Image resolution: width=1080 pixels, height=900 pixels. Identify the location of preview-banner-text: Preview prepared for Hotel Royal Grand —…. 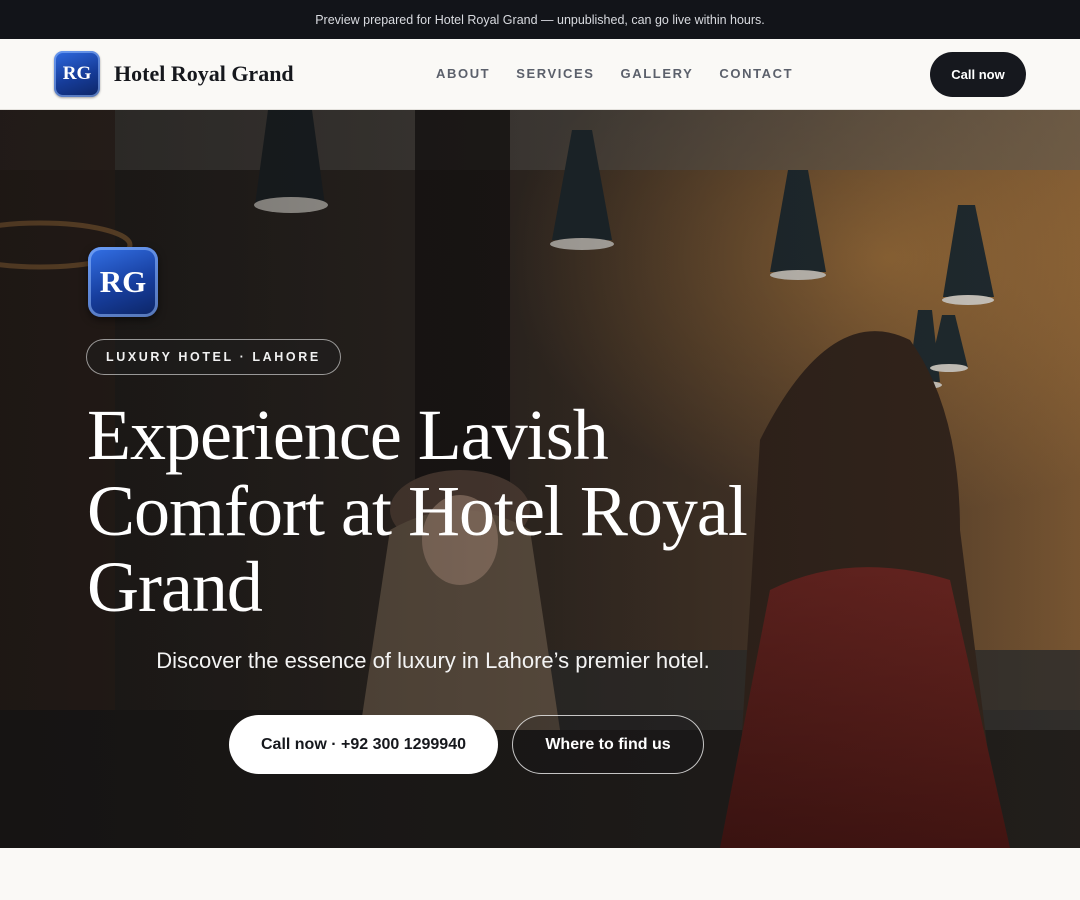
(540, 19).